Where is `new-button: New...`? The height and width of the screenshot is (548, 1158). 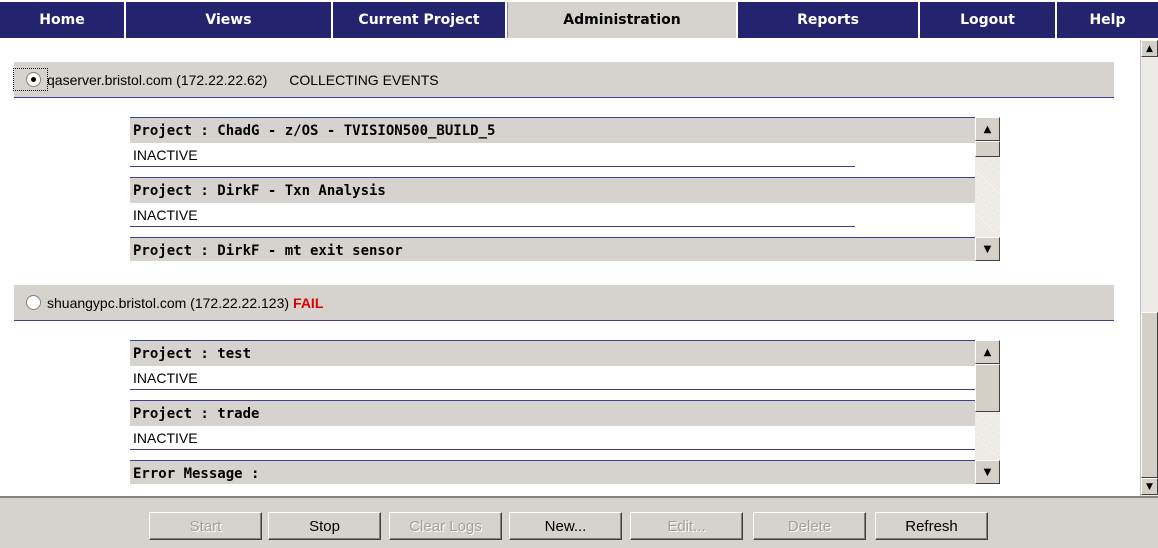
new-button: New... is located at coordinates (565, 526).